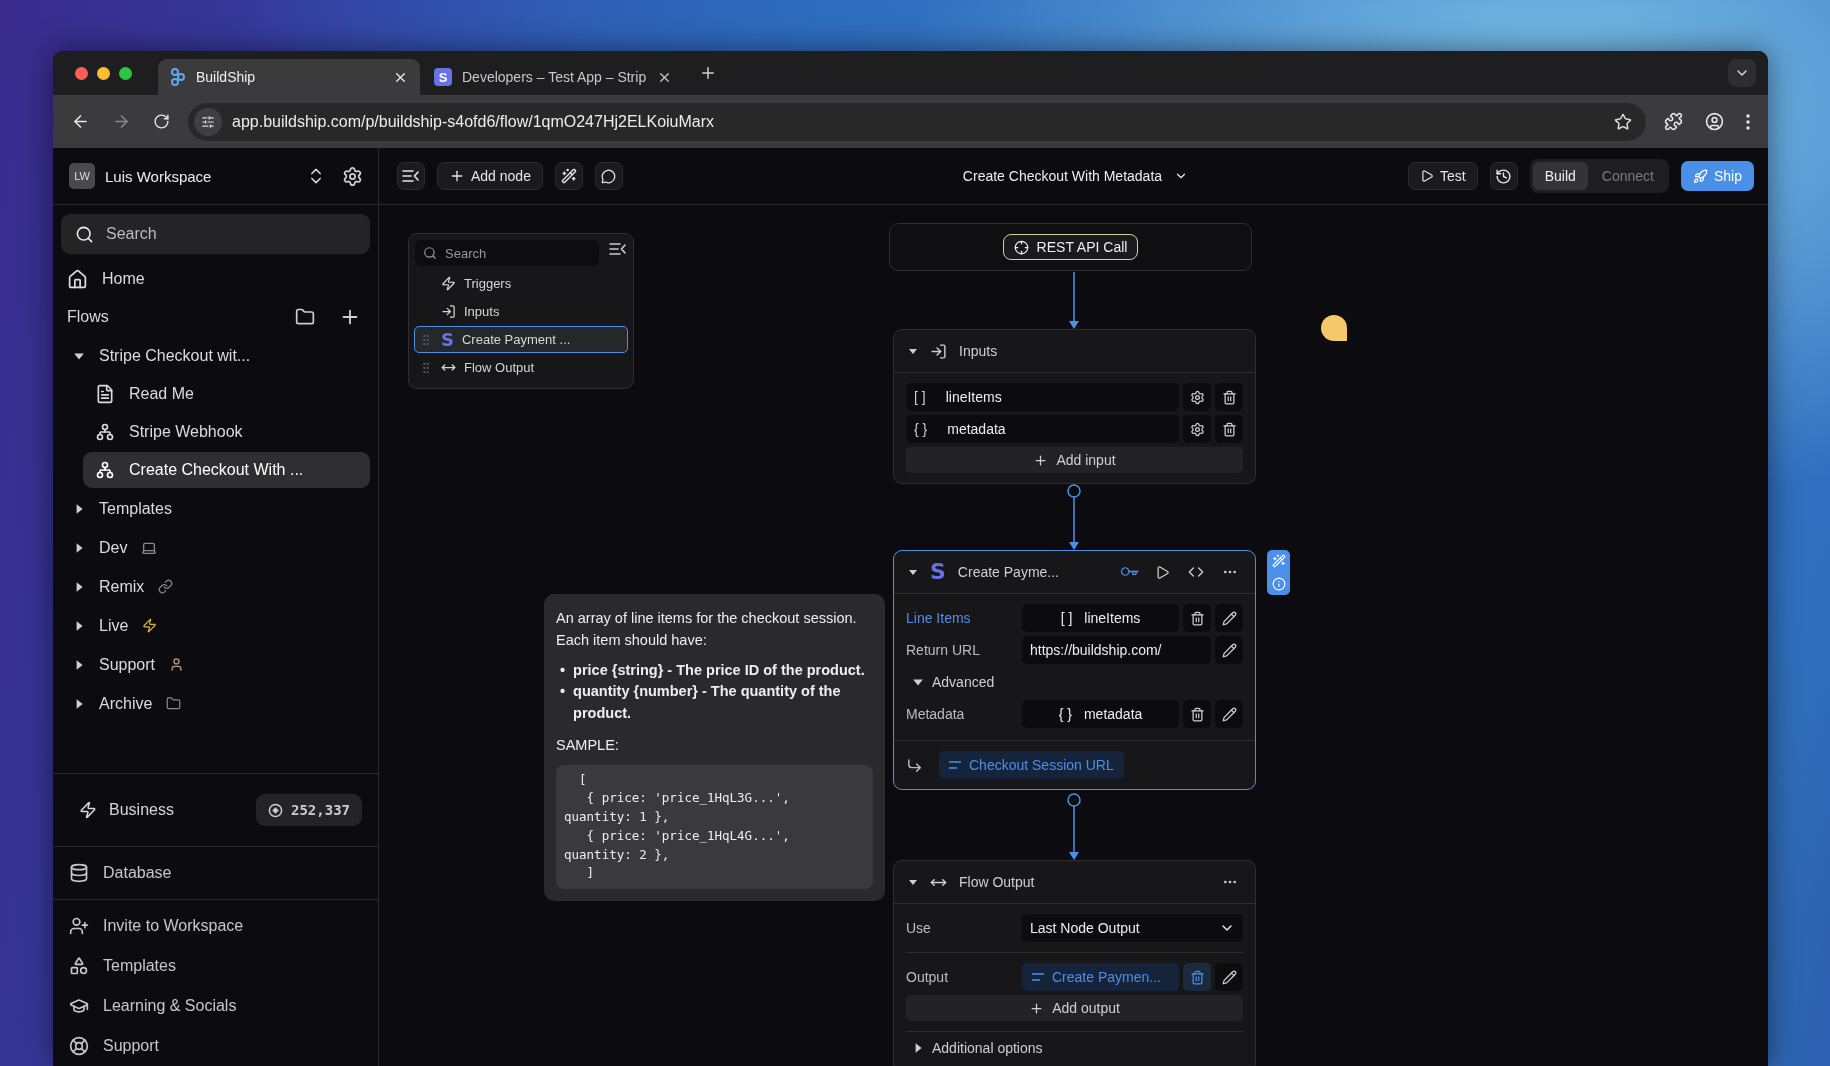  I want to click on field-label: Return URL, so click(943, 650).